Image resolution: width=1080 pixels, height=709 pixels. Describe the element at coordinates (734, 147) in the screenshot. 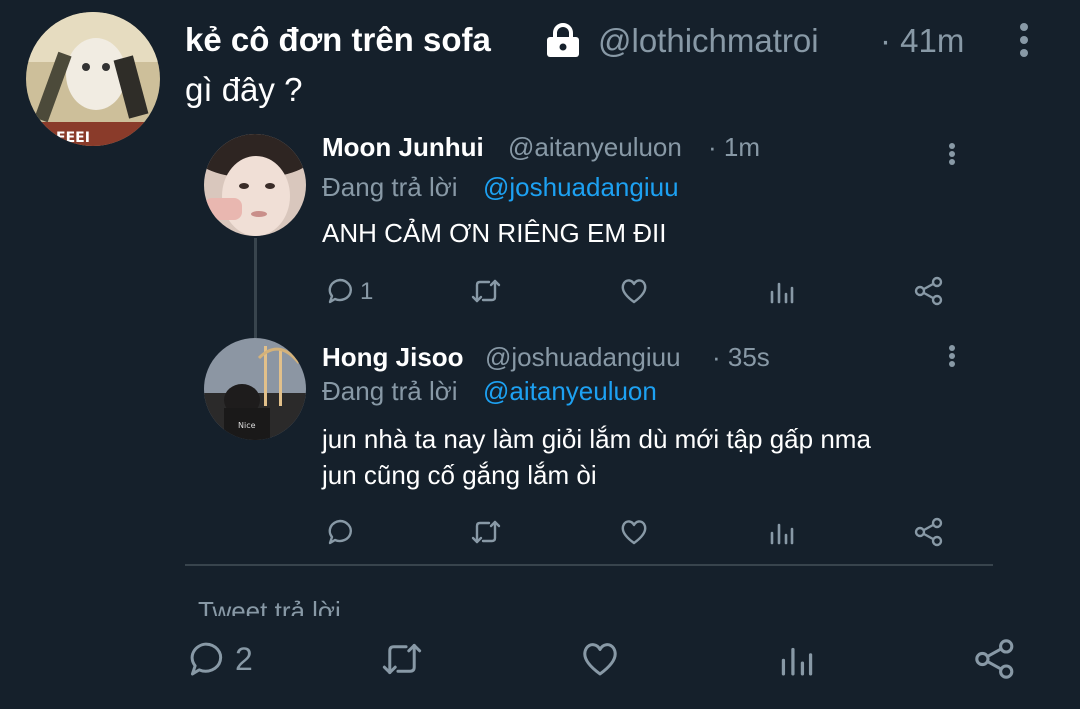

I see `tweet1-time: · 1m` at that location.